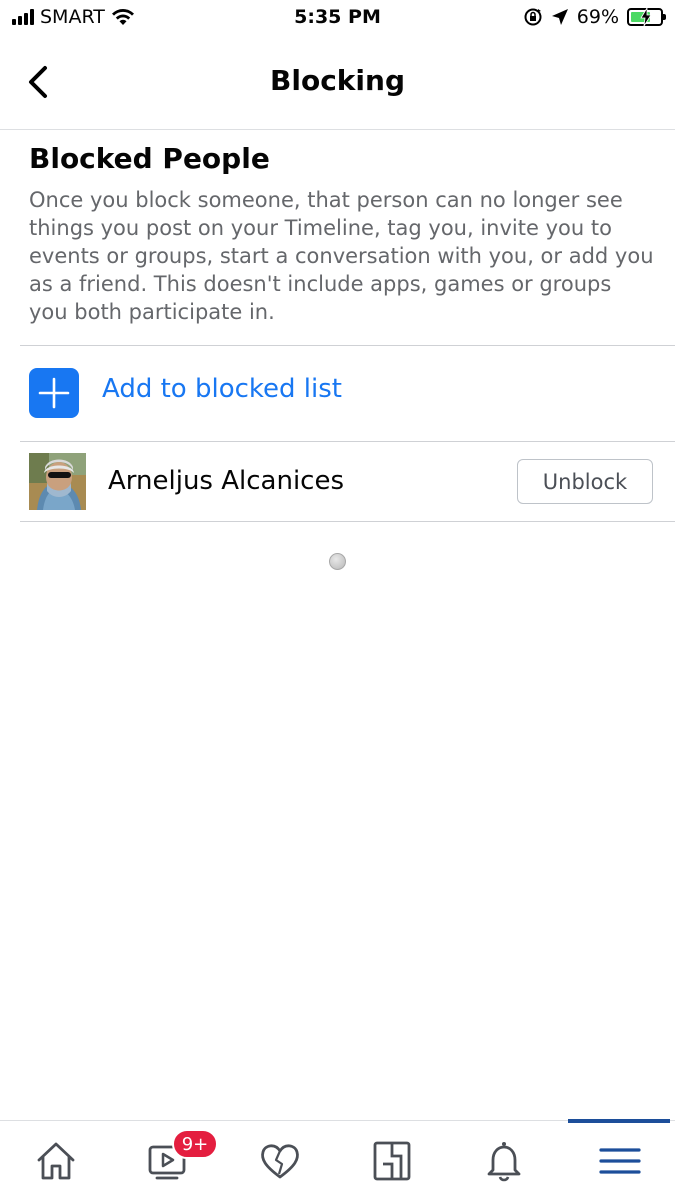  Describe the element at coordinates (597, 17) in the screenshot. I see `battery-percent: 69%` at that location.